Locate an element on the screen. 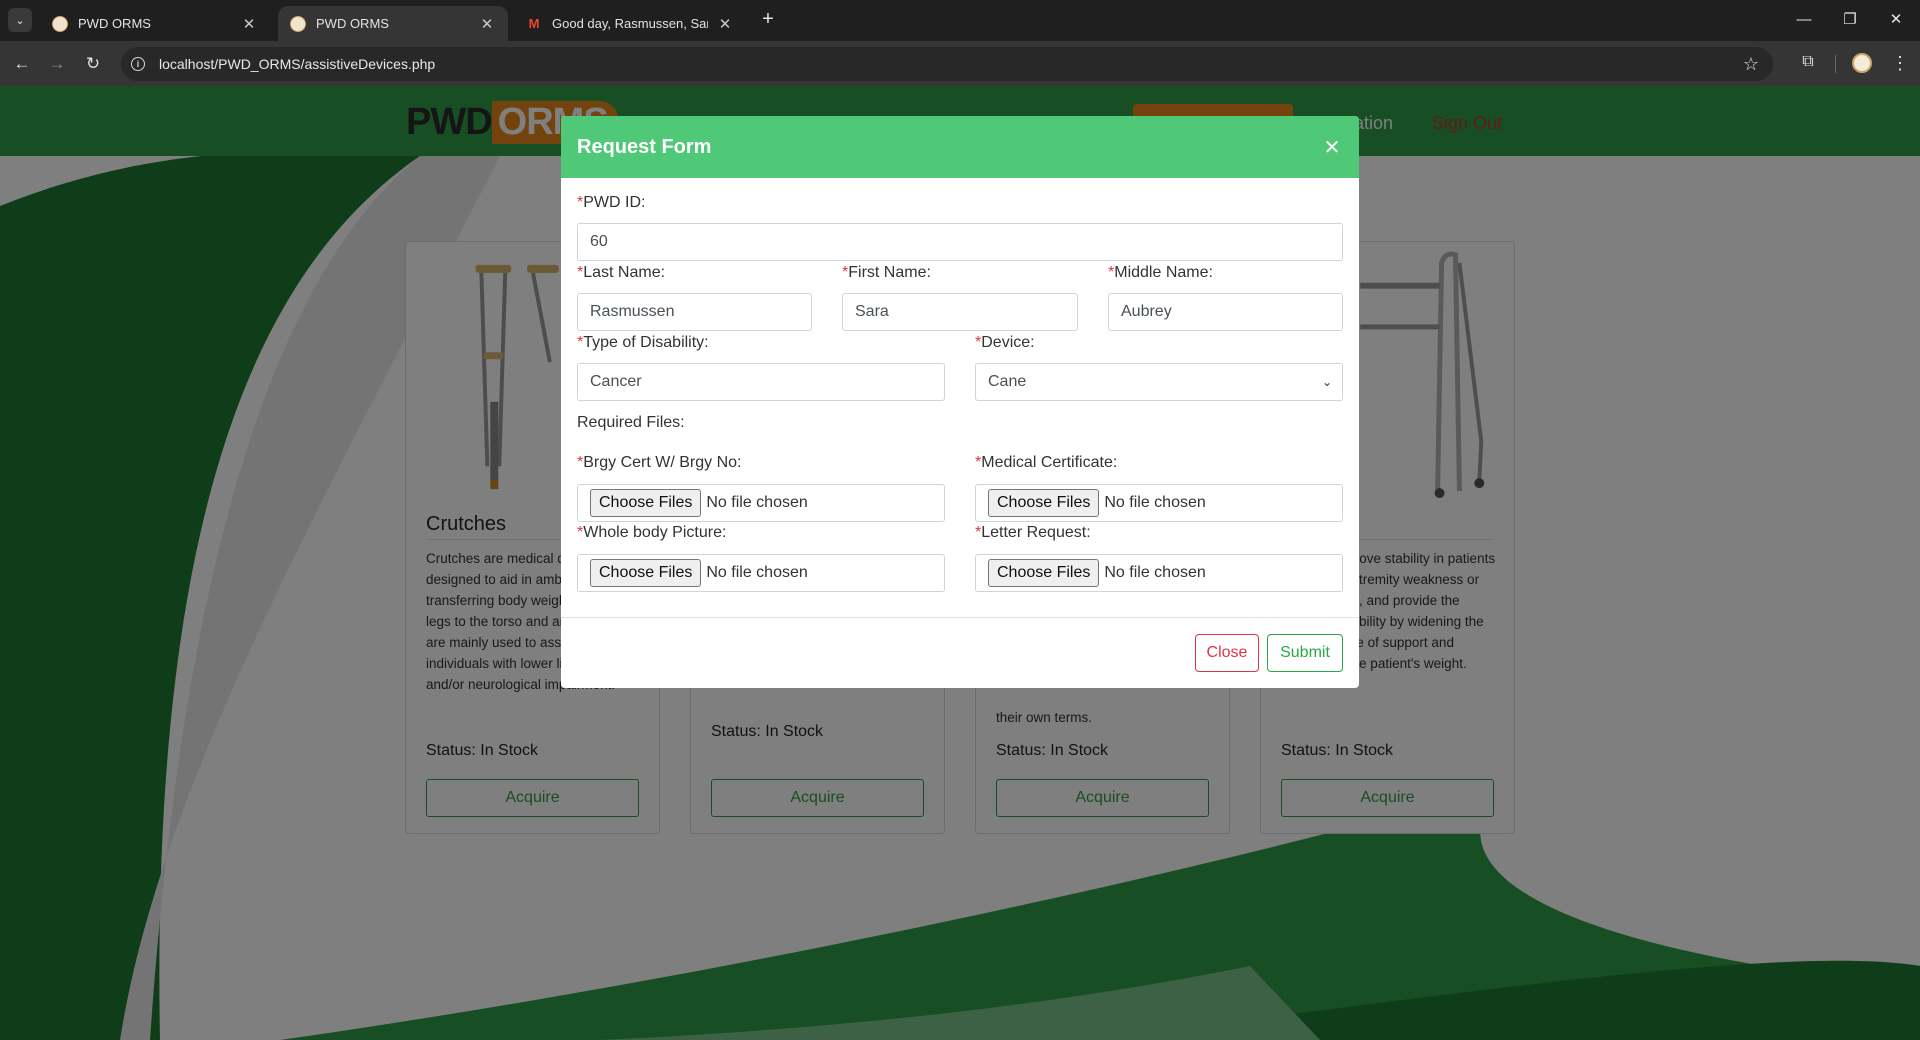 The height and width of the screenshot is (1040, 1920). browser-tab-3: M Good day, Rasmussen, Sara Au ✕ is located at coordinates (630, 23).